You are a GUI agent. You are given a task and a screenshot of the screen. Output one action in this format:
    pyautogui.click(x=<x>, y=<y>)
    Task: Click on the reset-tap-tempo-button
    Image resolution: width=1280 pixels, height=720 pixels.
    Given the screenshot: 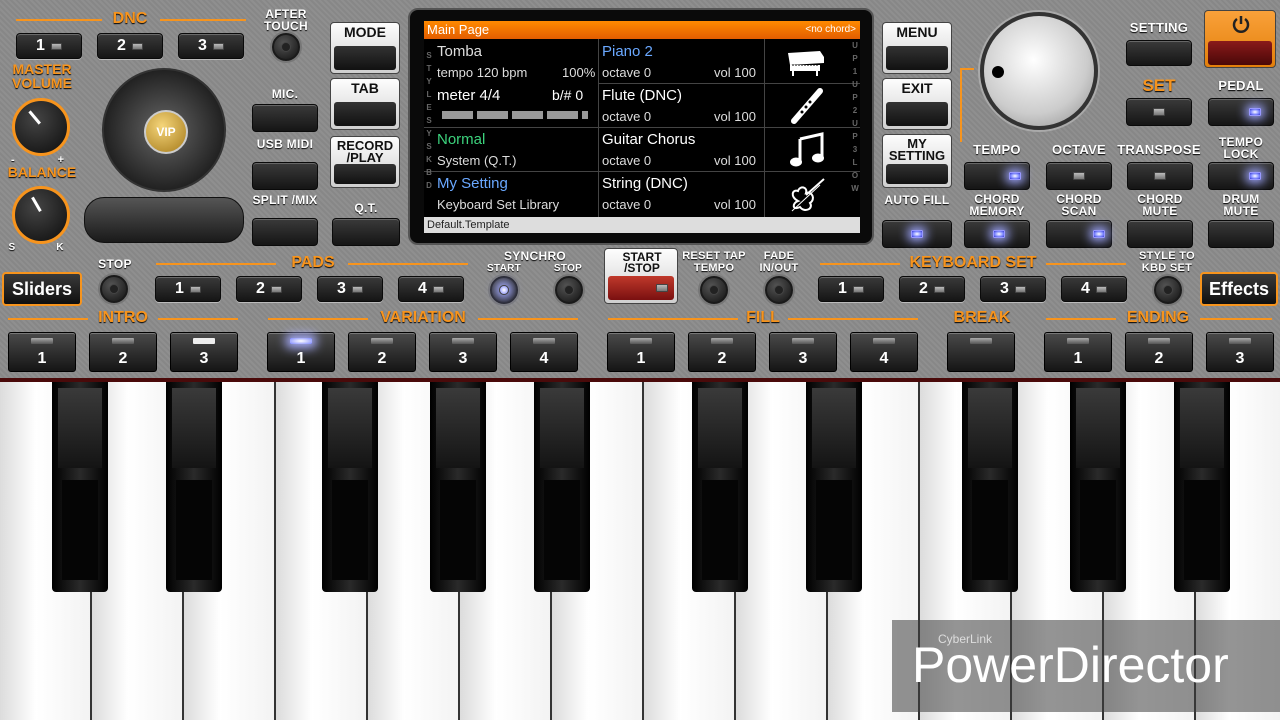 What is the action you would take?
    pyautogui.click(x=714, y=290)
    